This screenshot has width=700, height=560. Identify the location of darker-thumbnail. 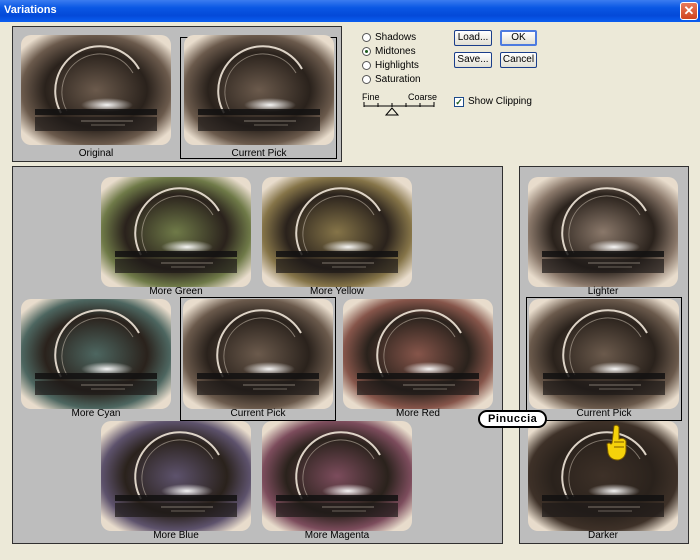
(603, 476).